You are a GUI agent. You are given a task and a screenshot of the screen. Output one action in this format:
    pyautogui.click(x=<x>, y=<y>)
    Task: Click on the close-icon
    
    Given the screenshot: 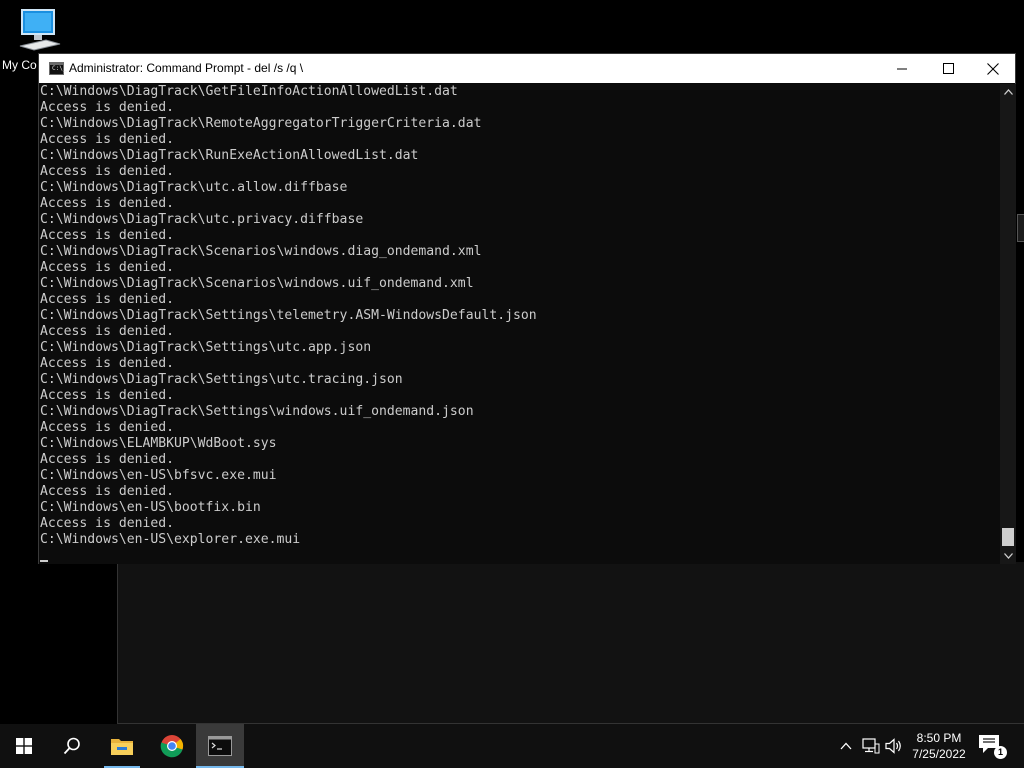 What is the action you would take?
    pyautogui.click(x=993, y=68)
    